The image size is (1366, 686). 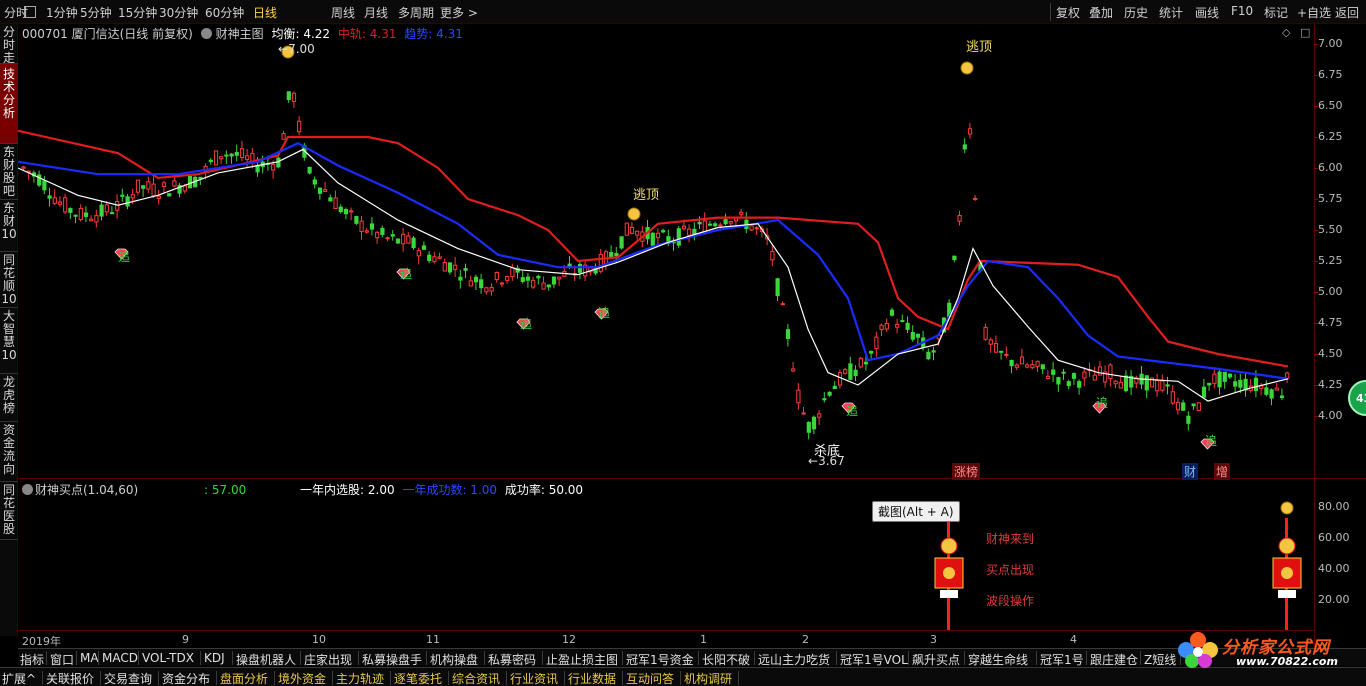 What do you see at coordinates (1314, 12) in the screenshot?
I see `add-watchlist-button: +自选` at bounding box center [1314, 12].